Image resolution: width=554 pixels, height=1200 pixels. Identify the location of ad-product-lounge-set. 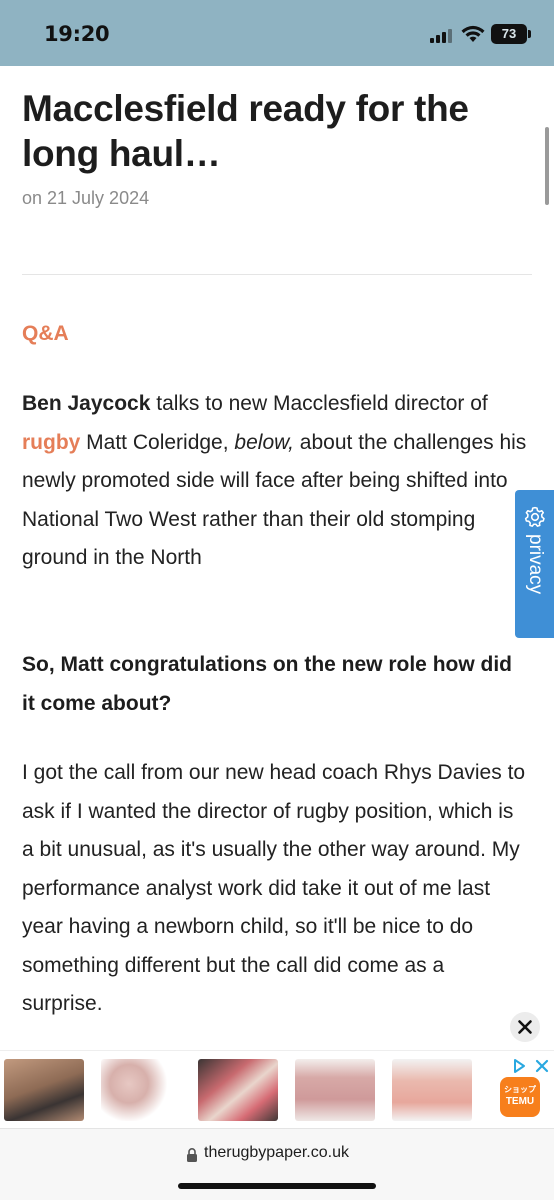
(432, 1090).